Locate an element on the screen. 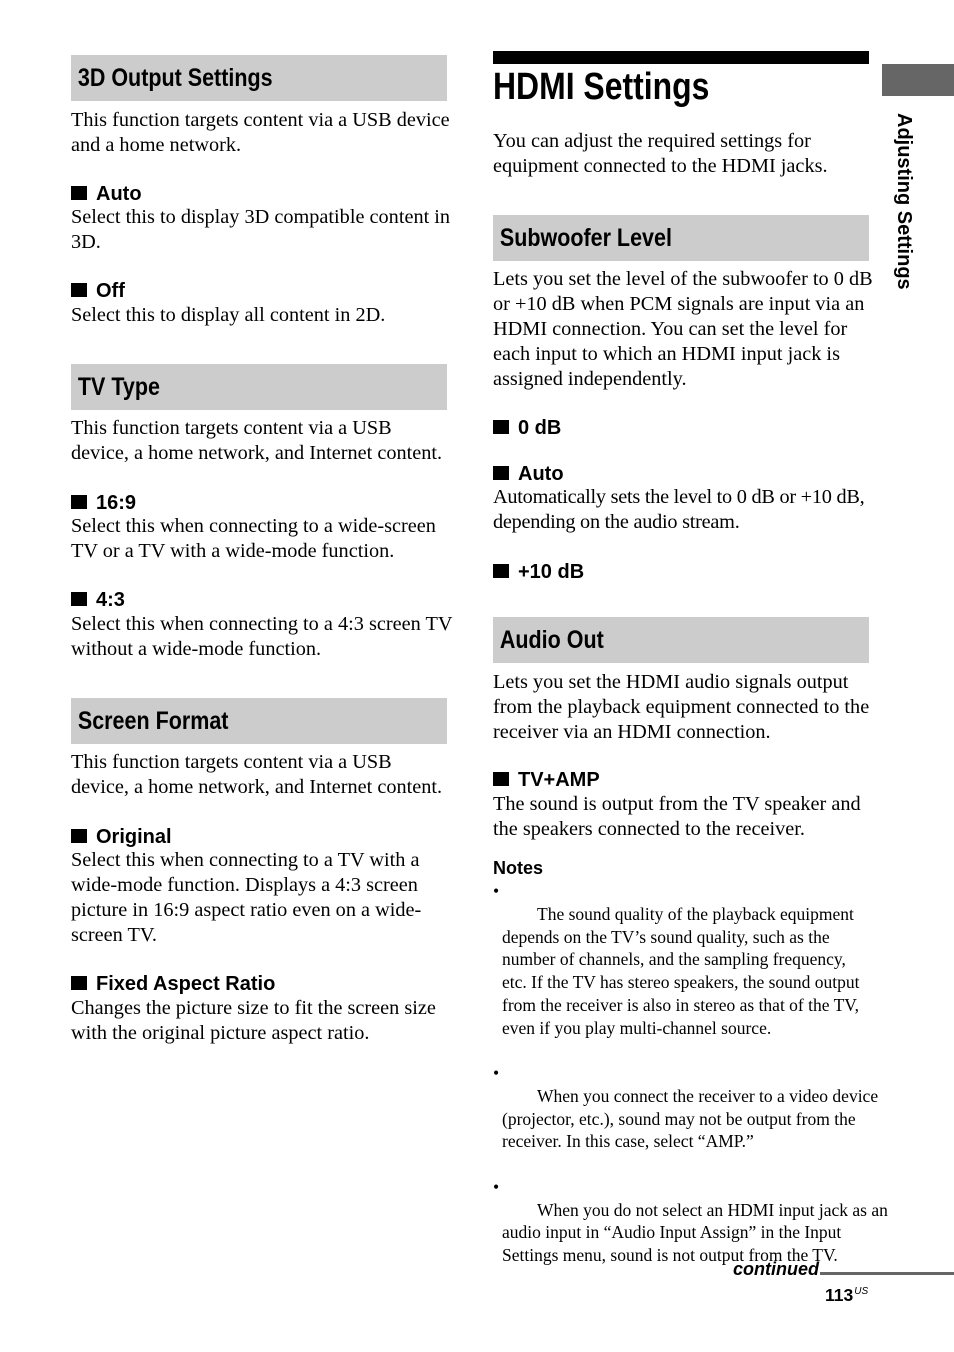 The width and height of the screenshot is (954, 1352). option-heading-tv-amp: TV+AMP is located at coordinates (546, 780).